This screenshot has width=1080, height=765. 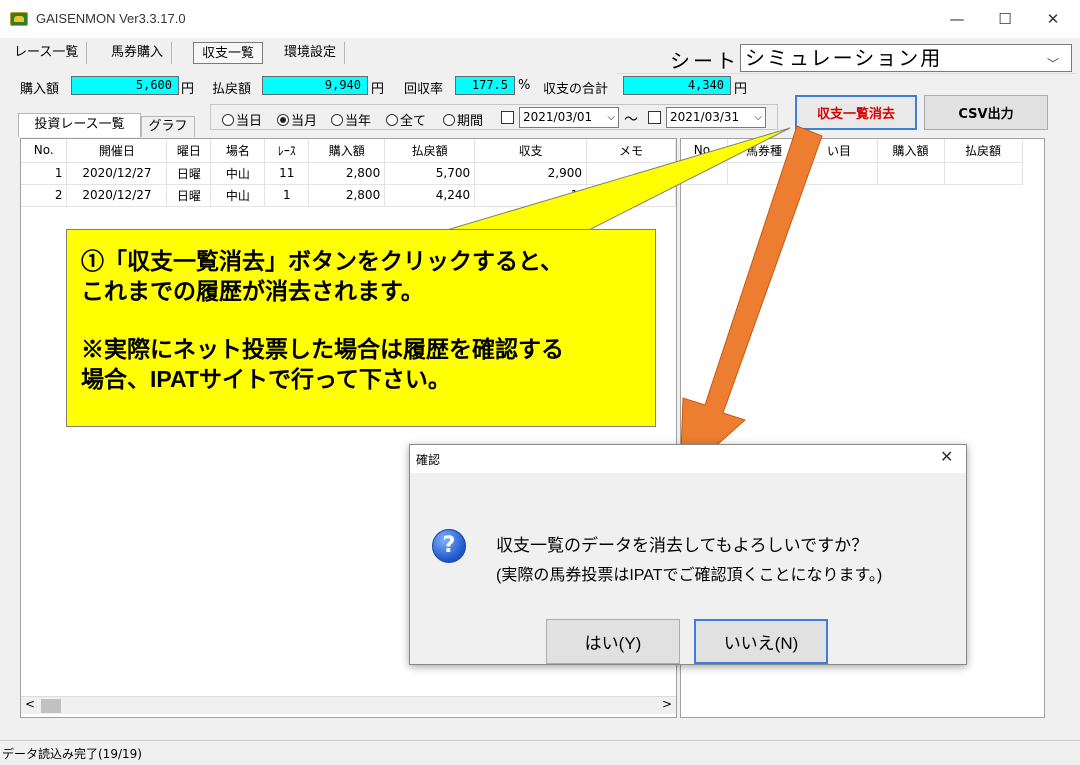 What do you see at coordinates (304, 121) in the screenshot?
I see `radio-label: 当月` at bounding box center [304, 121].